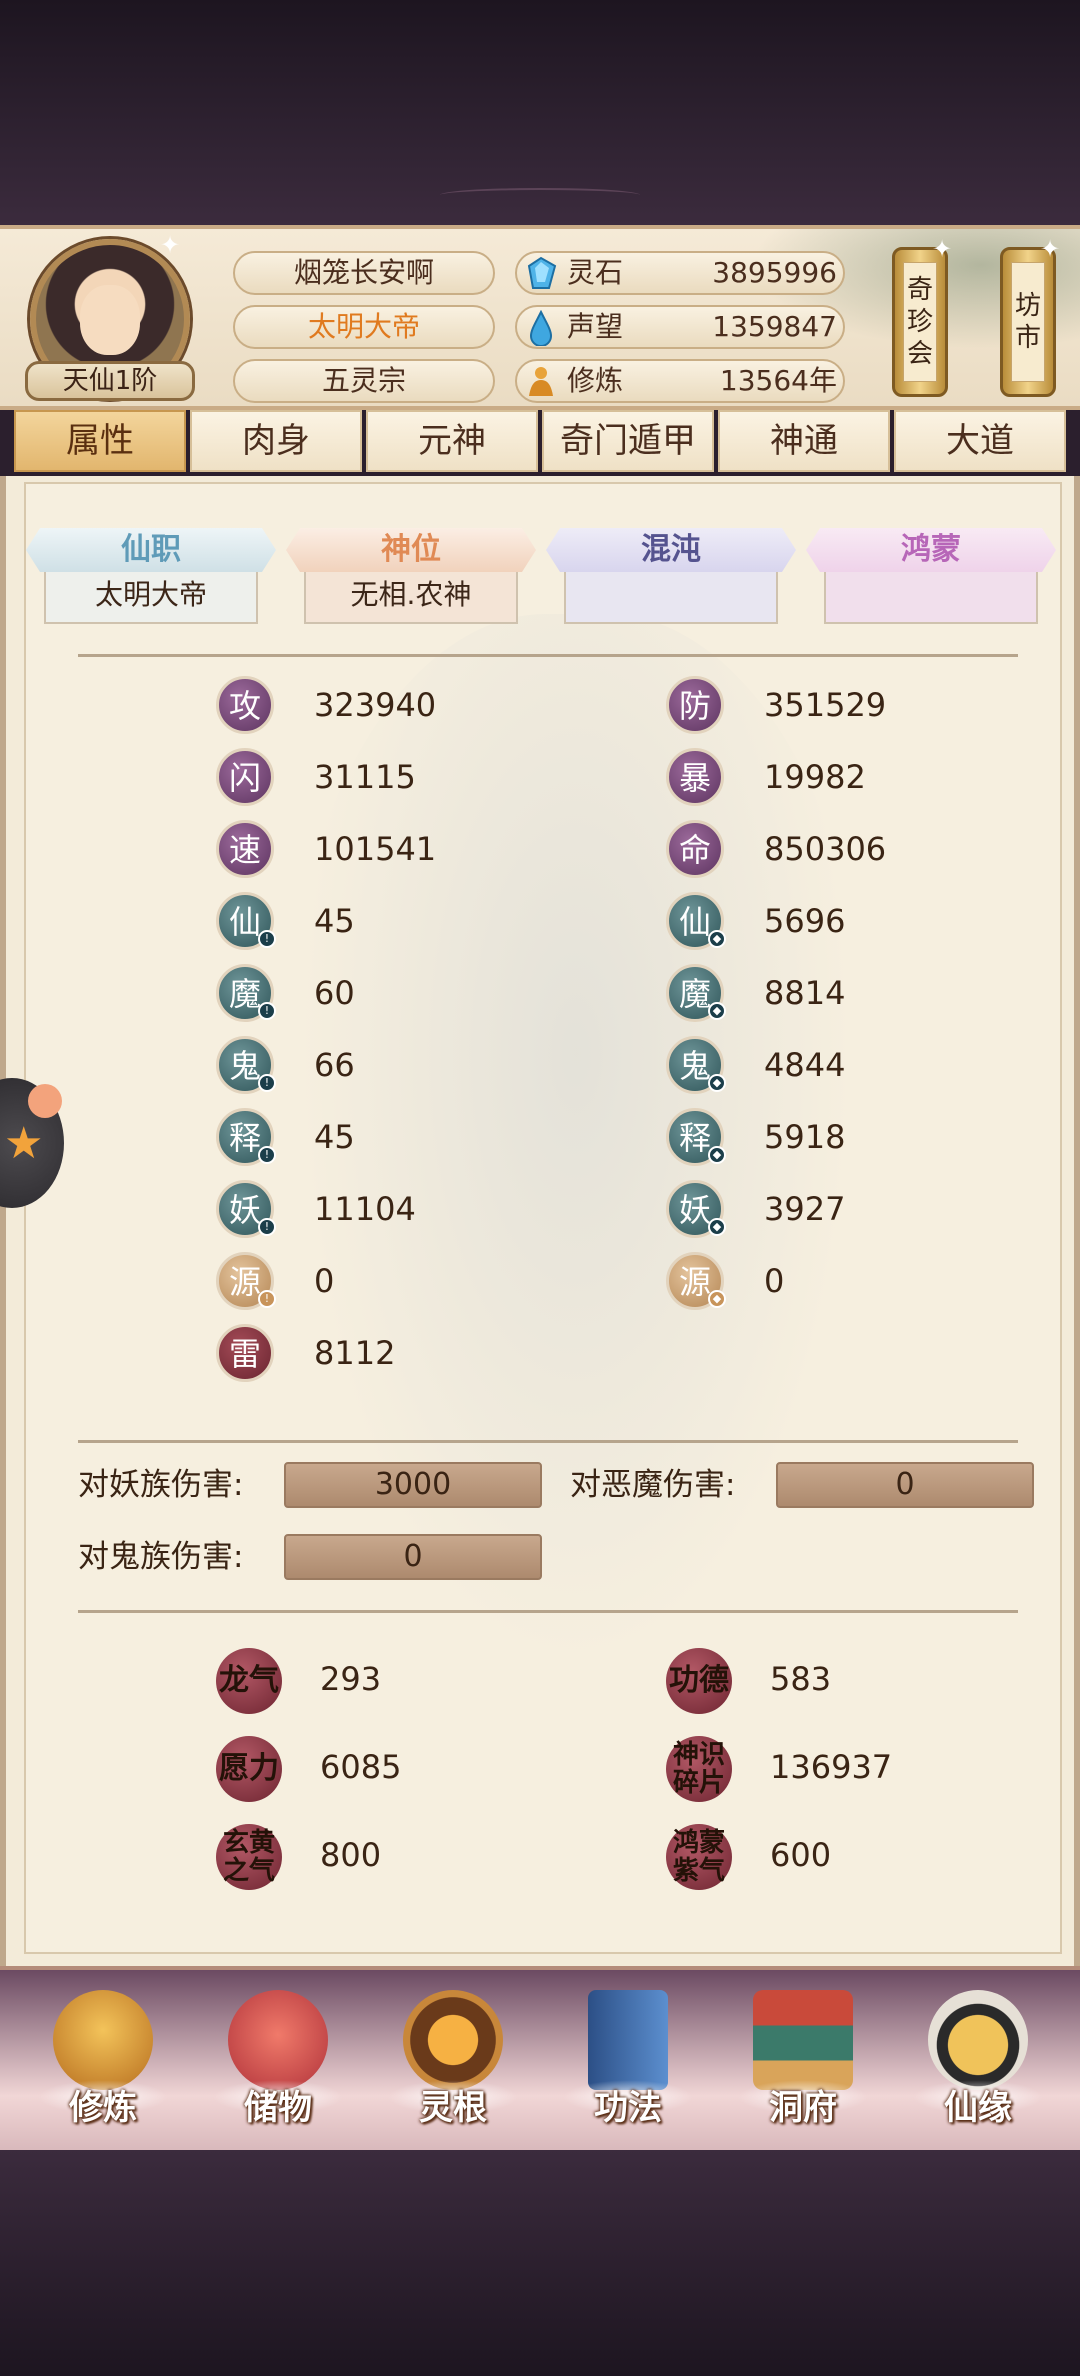 The width and height of the screenshot is (1080, 2376). Describe the element at coordinates (803, 2040) in the screenshot. I see `cave-building-icon` at that location.